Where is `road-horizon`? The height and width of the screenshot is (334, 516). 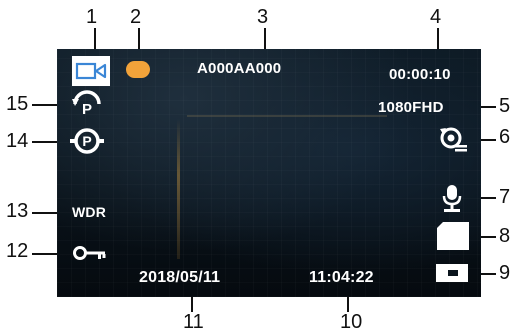
road-horizon is located at coordinates (287, 116).